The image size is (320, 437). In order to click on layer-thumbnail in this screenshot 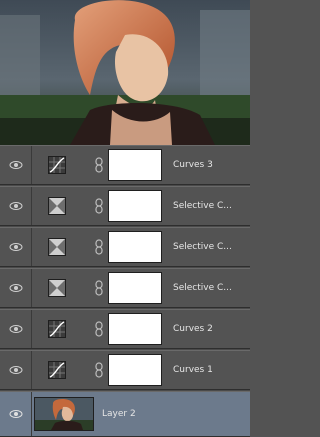, I will do `click(64, 414)`.